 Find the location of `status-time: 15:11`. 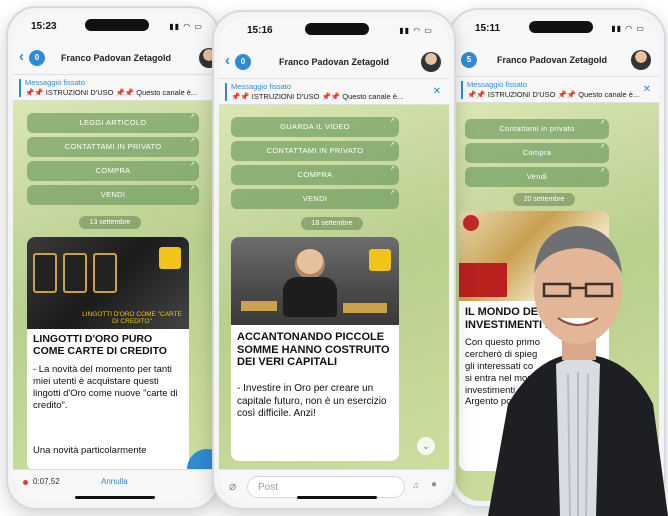

status-time: 15:11 is located at coordinates (488, 28).